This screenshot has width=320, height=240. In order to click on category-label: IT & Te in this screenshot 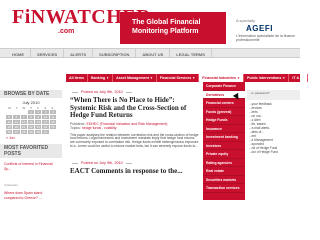, I will do `click(298, 78)`.